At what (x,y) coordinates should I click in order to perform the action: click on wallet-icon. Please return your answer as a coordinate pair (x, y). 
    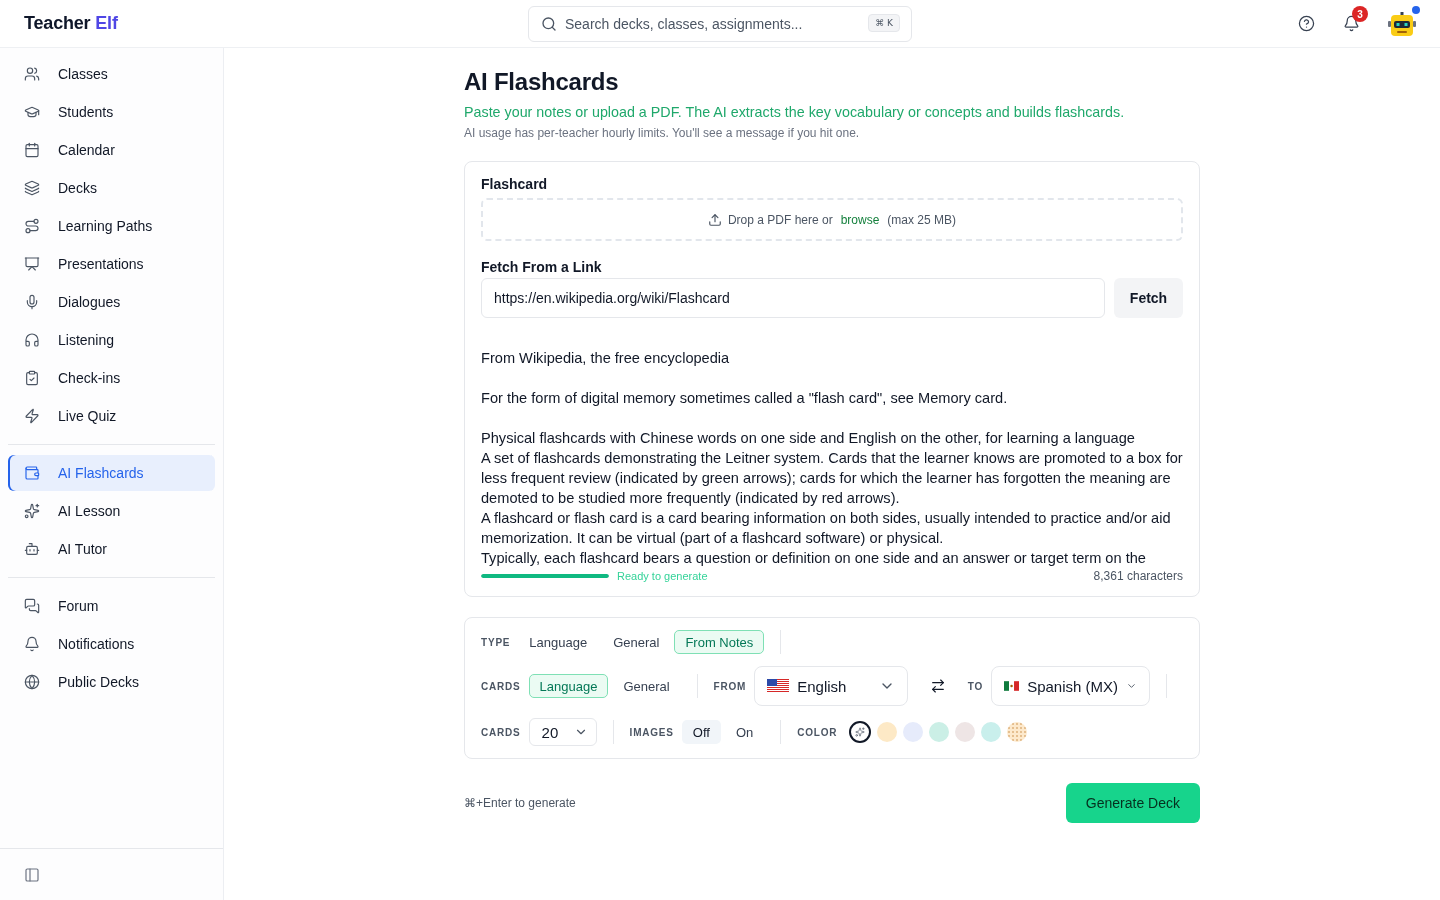
    Looking at the image, I should click on (32, 473).